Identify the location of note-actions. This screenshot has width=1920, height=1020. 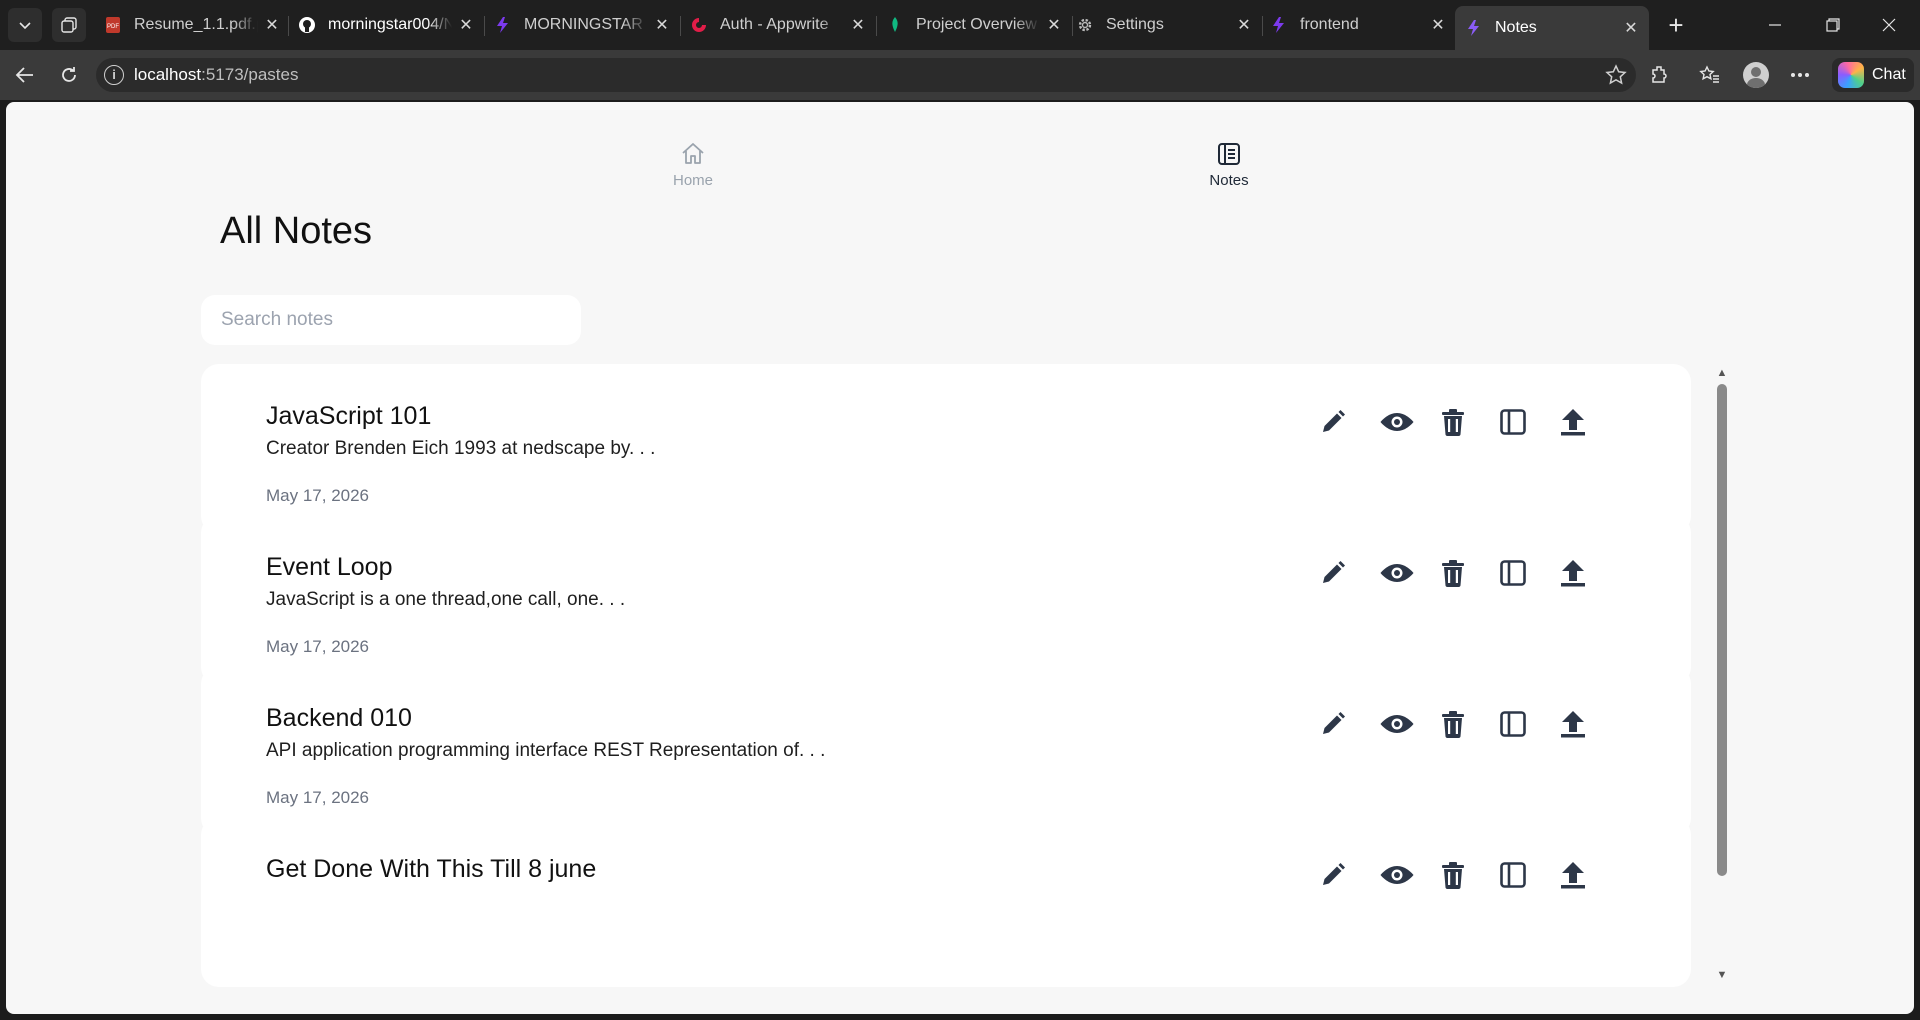
(1469, 422).